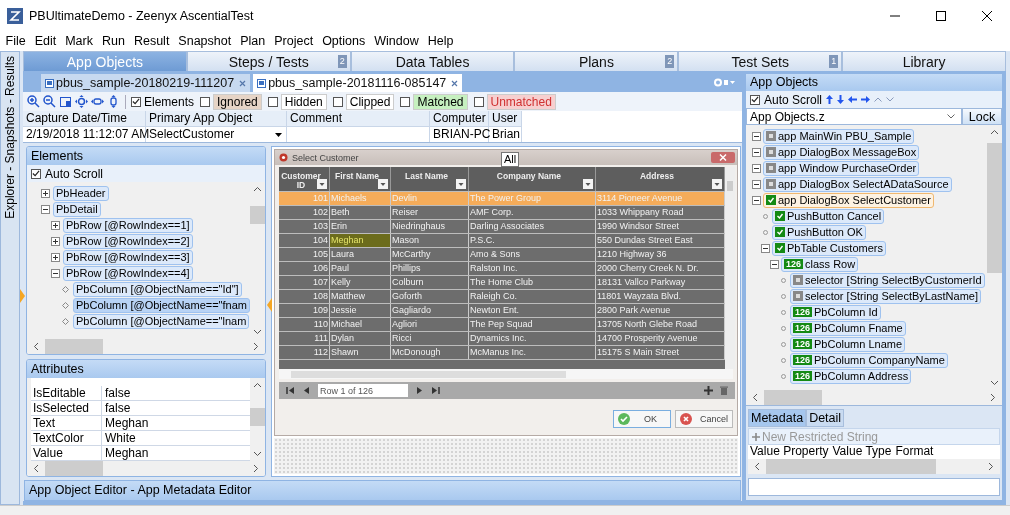 Image resolution: width=1010 pixels, height=515 pixels. What do you see at coordinates (128, 273) in the screenshot?
I see `tree-node: PbRow [@RowIndex==4]` at bounding box center [128, 273].